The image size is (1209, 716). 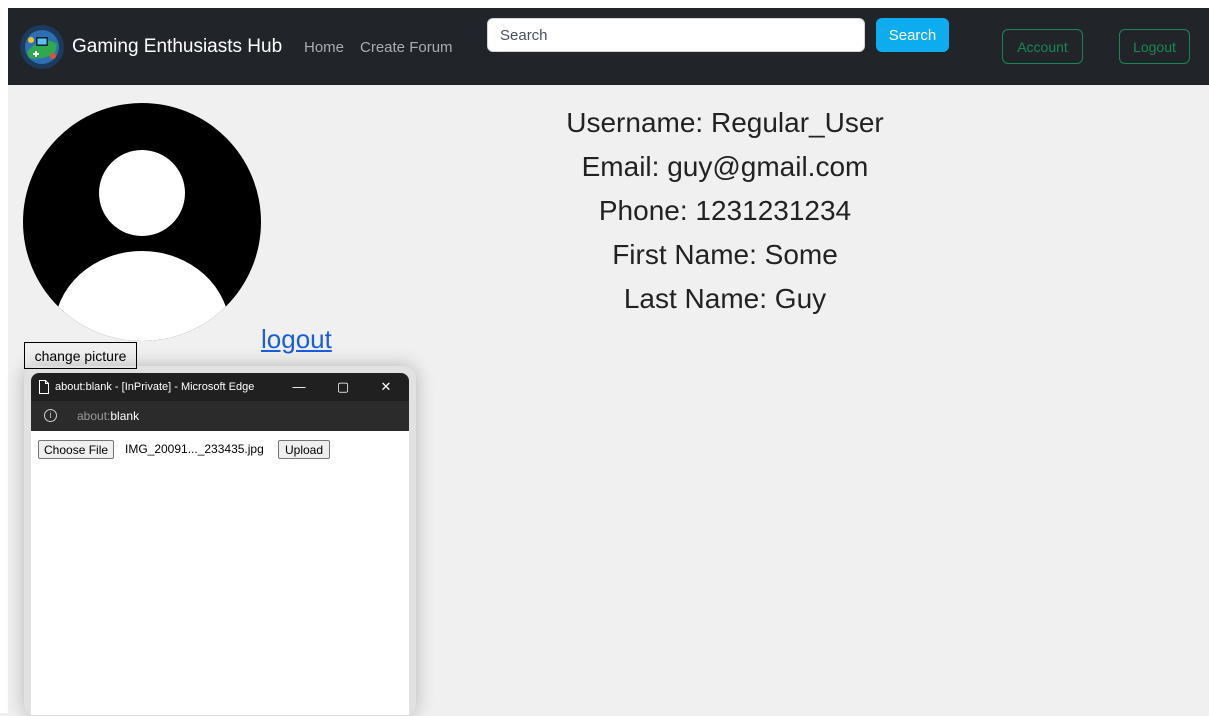 What do you see at coordinates (386, 387) in the screenshot?
I see `close-icon: ✕` at bounding box center [386, 387].